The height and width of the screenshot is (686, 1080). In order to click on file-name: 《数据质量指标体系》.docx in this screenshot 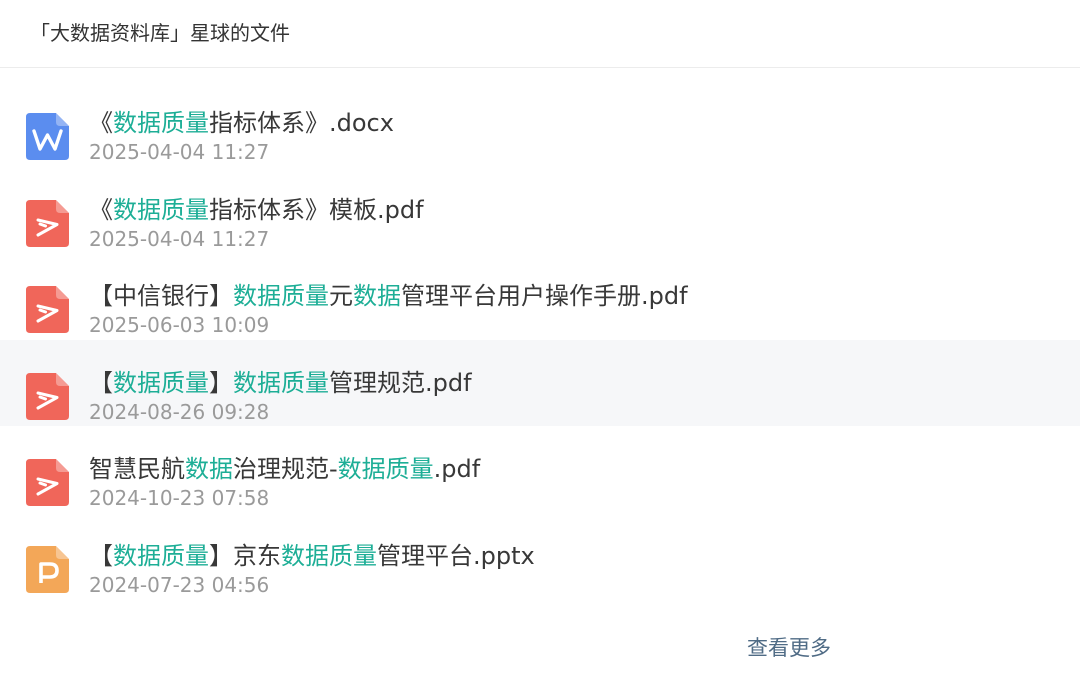, I will do `click(241, 123)`.